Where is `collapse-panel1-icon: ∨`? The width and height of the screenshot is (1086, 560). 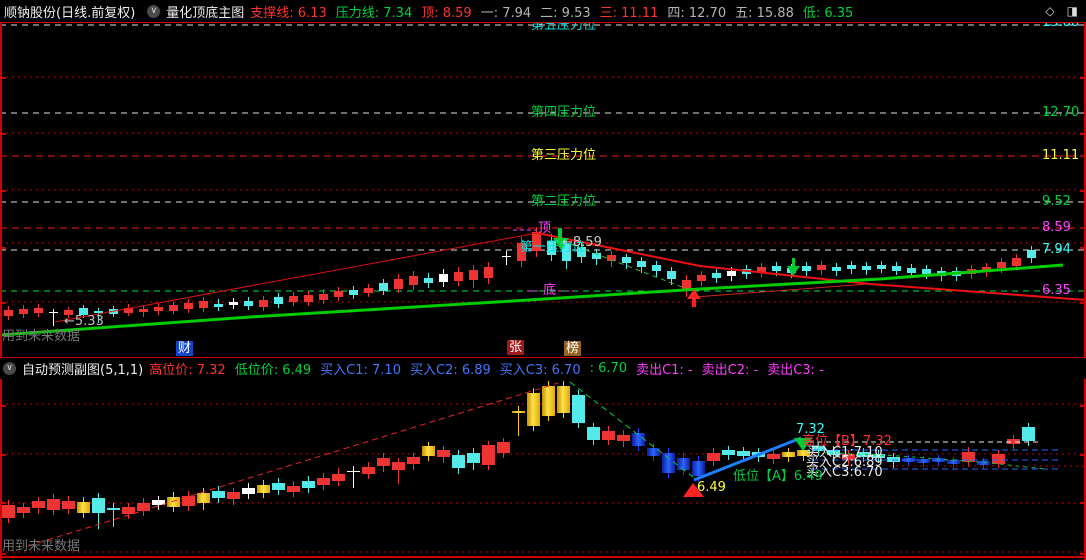
collapse-panel1-icon: ∨ is located at coordinates (154, 11).